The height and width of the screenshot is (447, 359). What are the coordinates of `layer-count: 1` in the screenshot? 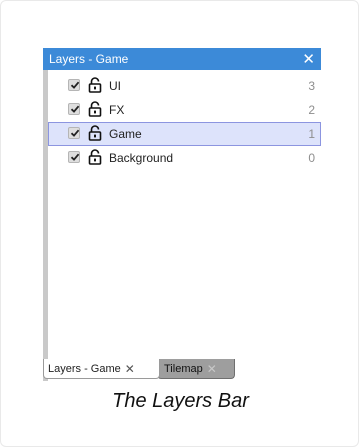 It's located at (311, 134).